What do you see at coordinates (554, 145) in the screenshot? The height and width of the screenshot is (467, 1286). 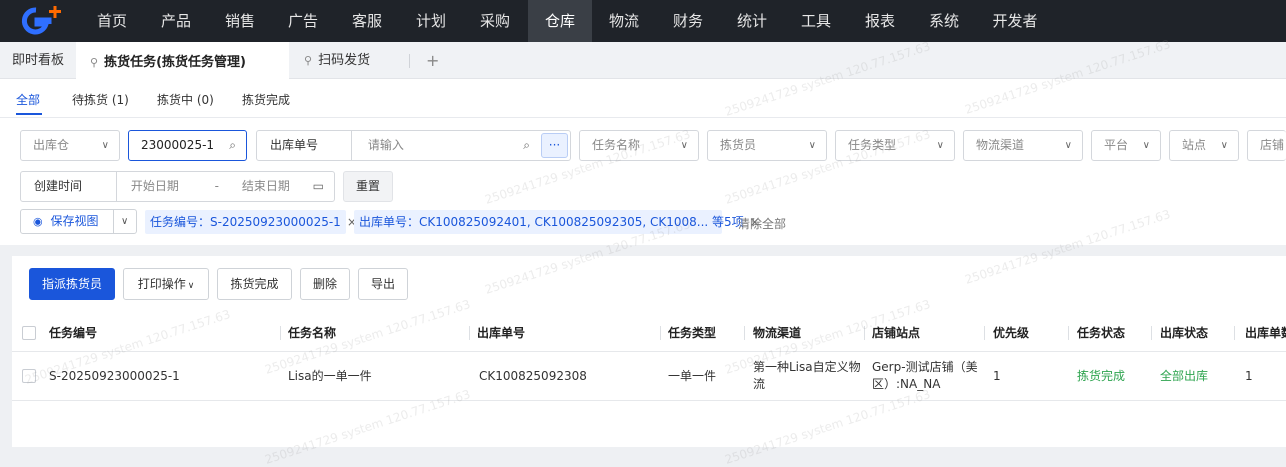 I see `more-options-button: ···` at bounding box center [554, 145].